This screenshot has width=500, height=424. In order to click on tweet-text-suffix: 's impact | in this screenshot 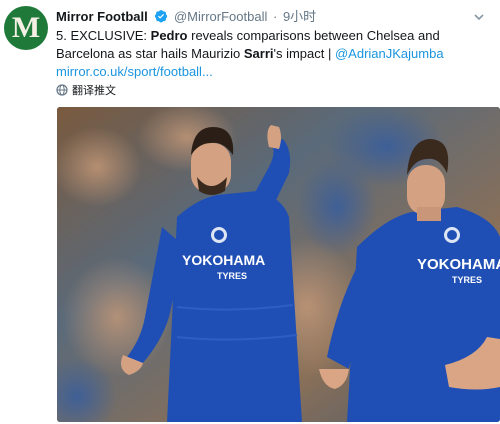, I will do `click(304, 53)`.